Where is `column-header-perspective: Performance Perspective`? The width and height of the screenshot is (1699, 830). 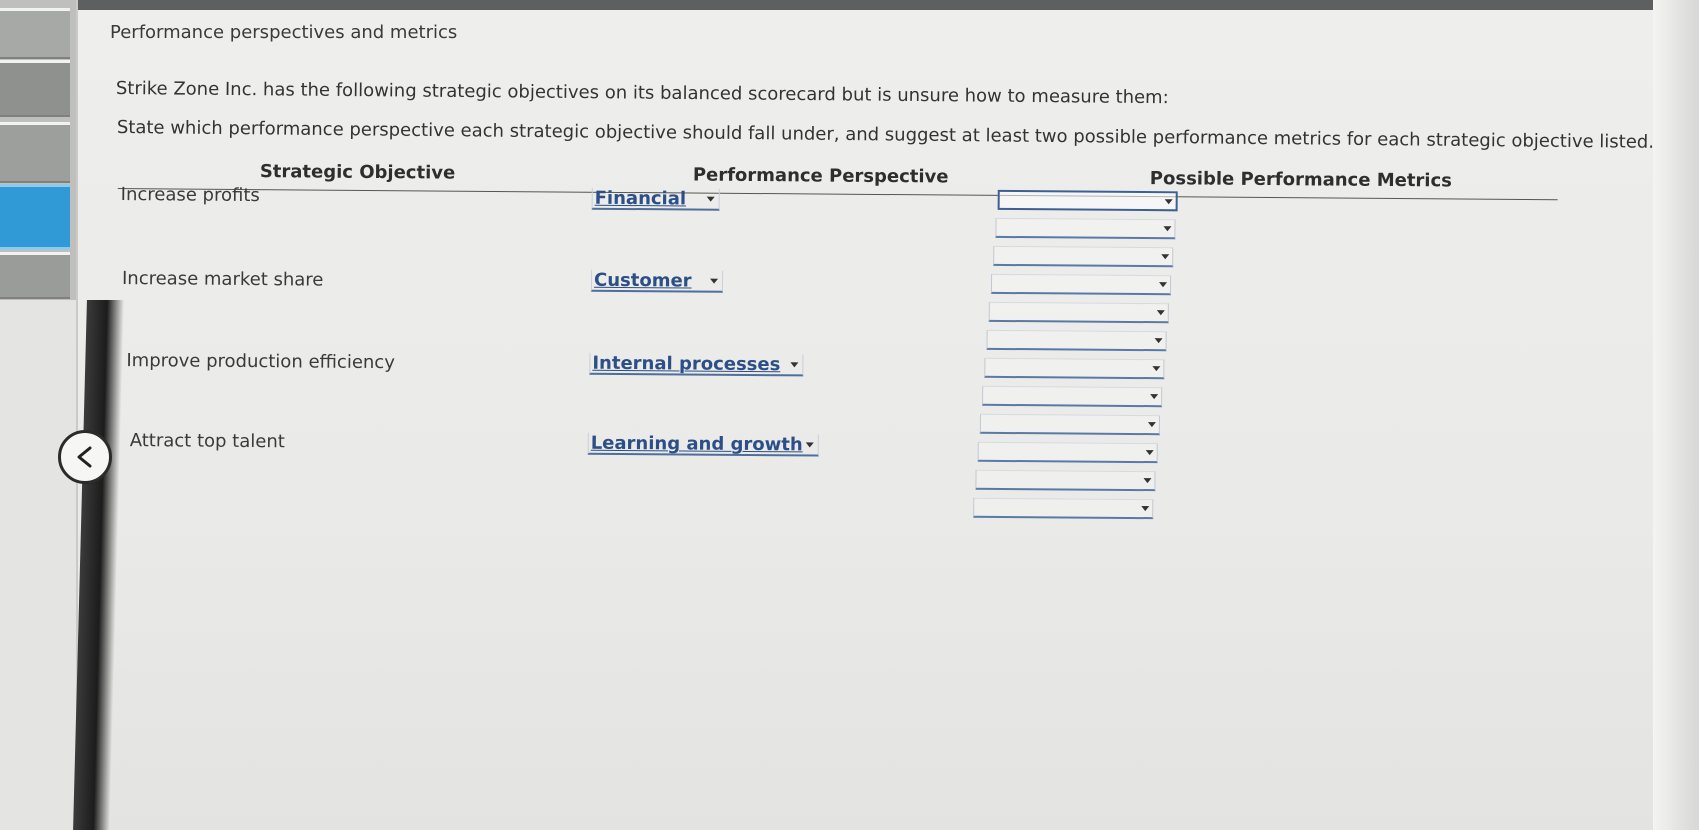
column-header-perspective: Performance Perspective is located at coordinates (820, 176).